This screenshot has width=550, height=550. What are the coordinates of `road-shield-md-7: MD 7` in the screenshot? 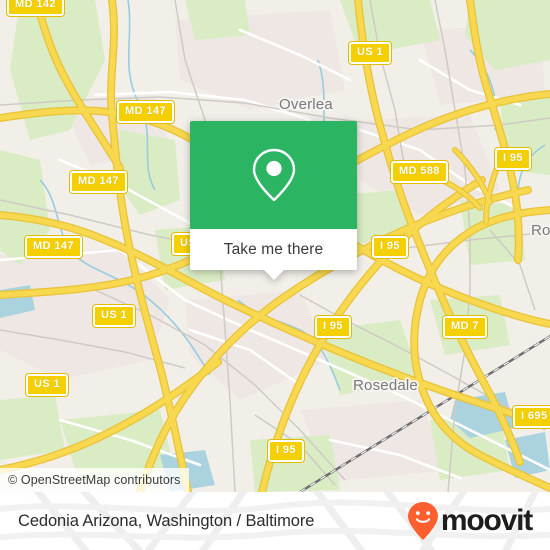 It's located at (465, 327).